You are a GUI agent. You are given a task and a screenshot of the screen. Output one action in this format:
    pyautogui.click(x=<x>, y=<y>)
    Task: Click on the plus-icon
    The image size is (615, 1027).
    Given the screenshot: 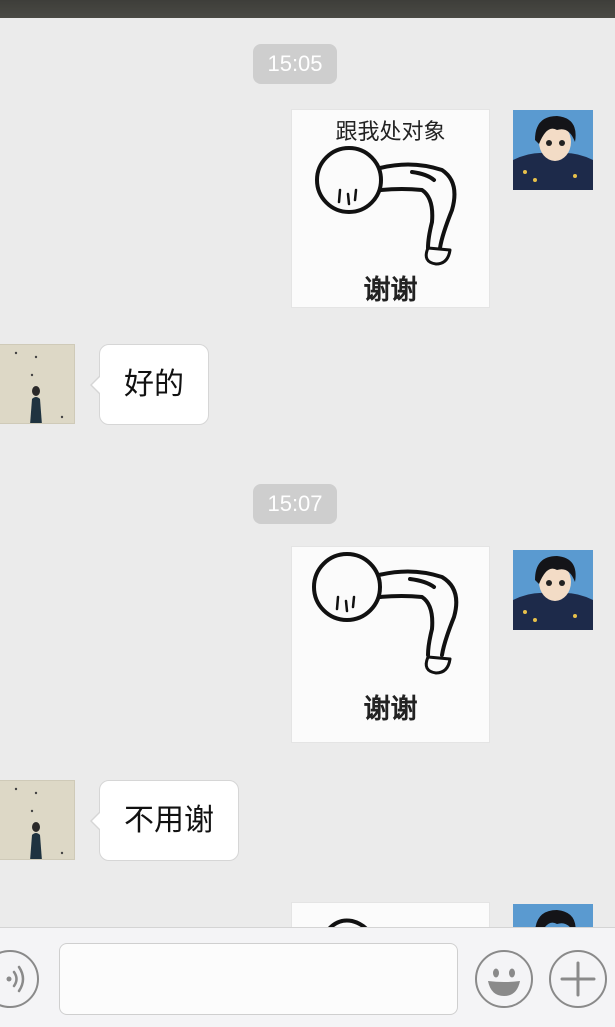 What is the action you would take?
    pyautogui.click(x=578, y=979)
    